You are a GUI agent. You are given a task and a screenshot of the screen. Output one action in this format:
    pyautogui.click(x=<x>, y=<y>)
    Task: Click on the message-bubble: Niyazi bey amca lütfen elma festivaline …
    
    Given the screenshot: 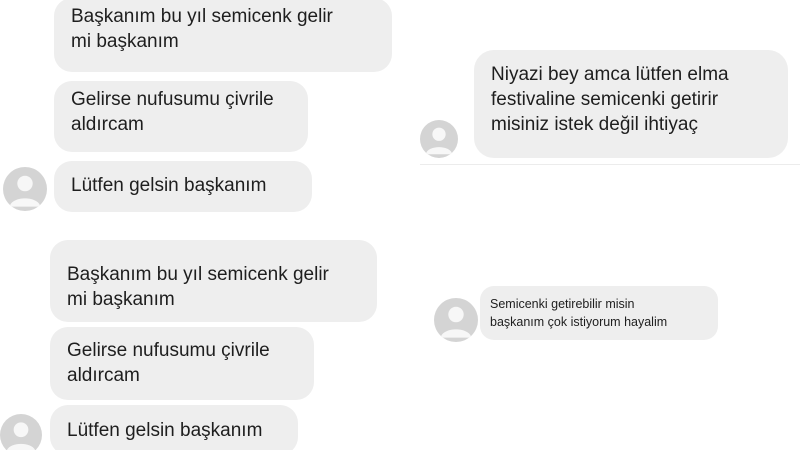 What is the action you would take?
    pyautogui.click(x=631, y=104)
    